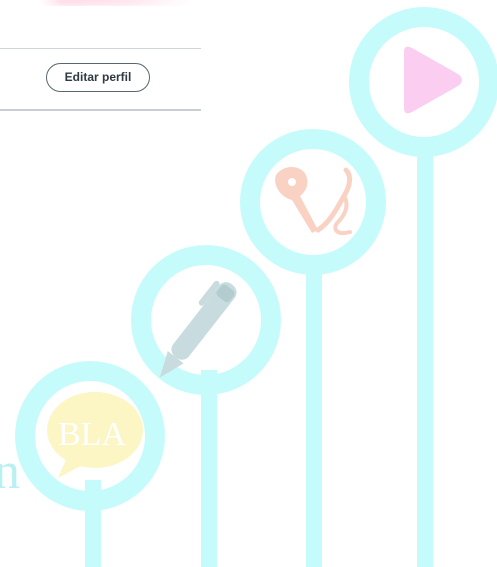 Image resolution: width=497 pixels, height=567 pixels. I want to click on profile-actions-bar: Editar perfil, so click(100, 79).